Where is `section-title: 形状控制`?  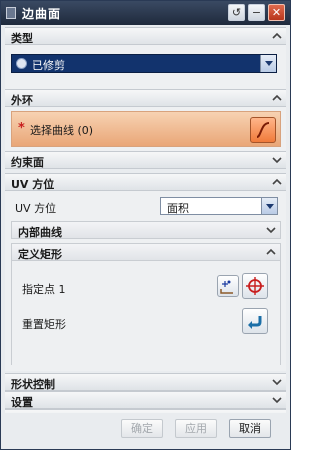 section-title: 形状控制 is located at coordinates (33, 384).